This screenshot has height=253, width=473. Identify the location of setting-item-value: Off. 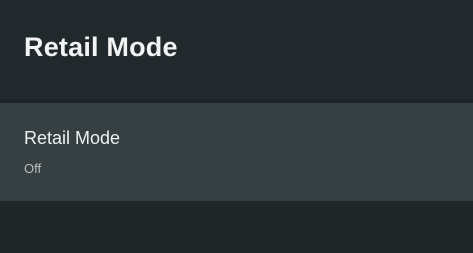
(33, 168).